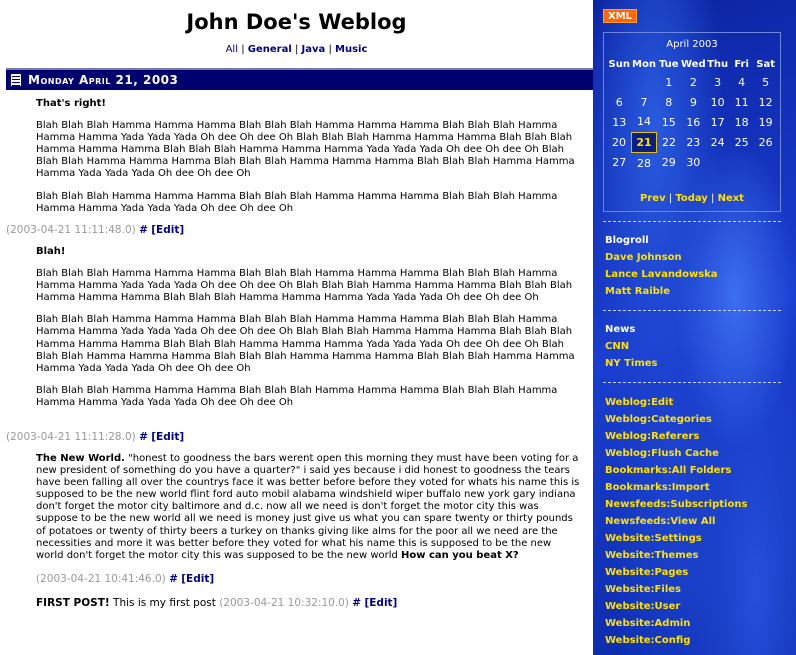 The image size is (796, 655). Describe the element at coordinates (619, 163) in the screenshot. I see `calendar-day: 27` at that location.